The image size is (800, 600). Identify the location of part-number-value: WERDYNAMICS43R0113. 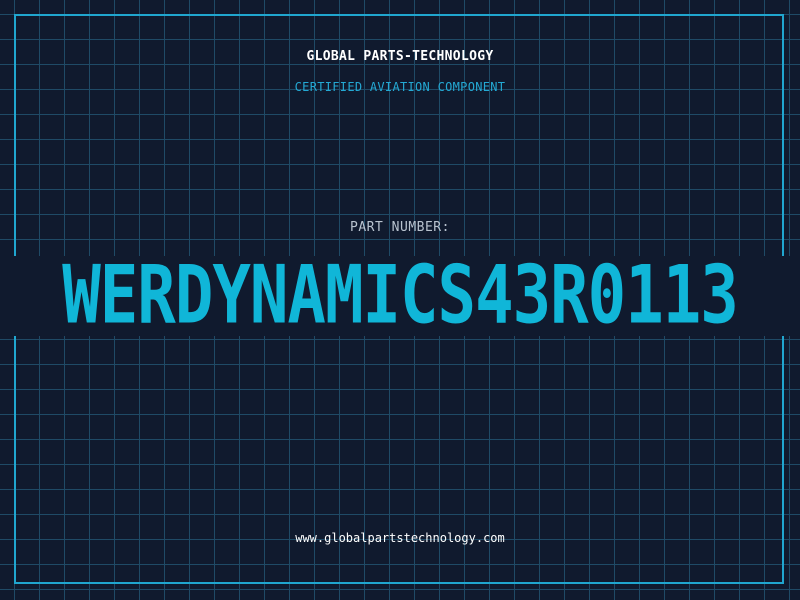
(400, 296).